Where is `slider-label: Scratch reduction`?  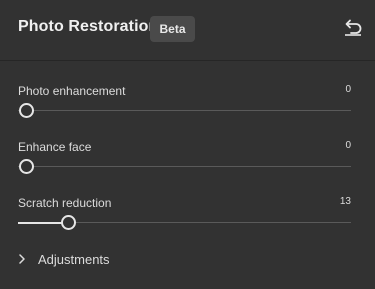 slider-label: Scratch reduction is located at coordinates (65, 203).